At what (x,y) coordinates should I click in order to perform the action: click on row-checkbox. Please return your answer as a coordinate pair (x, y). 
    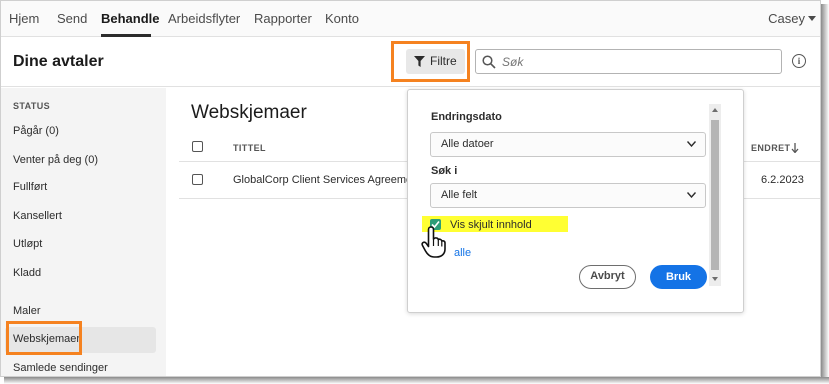
    Looking at the image, I should click on (197, 179).